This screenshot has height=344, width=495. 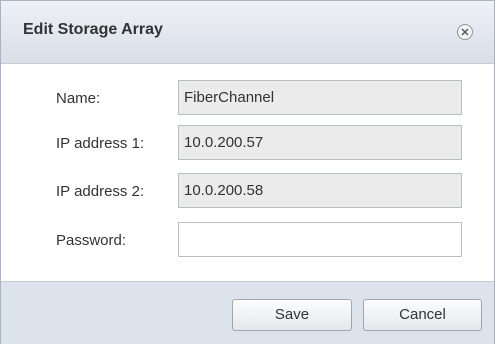 What do you see at coordinates (465, 32) in the screenshot?
I see `close-icon` at bounding box center [465, 32].